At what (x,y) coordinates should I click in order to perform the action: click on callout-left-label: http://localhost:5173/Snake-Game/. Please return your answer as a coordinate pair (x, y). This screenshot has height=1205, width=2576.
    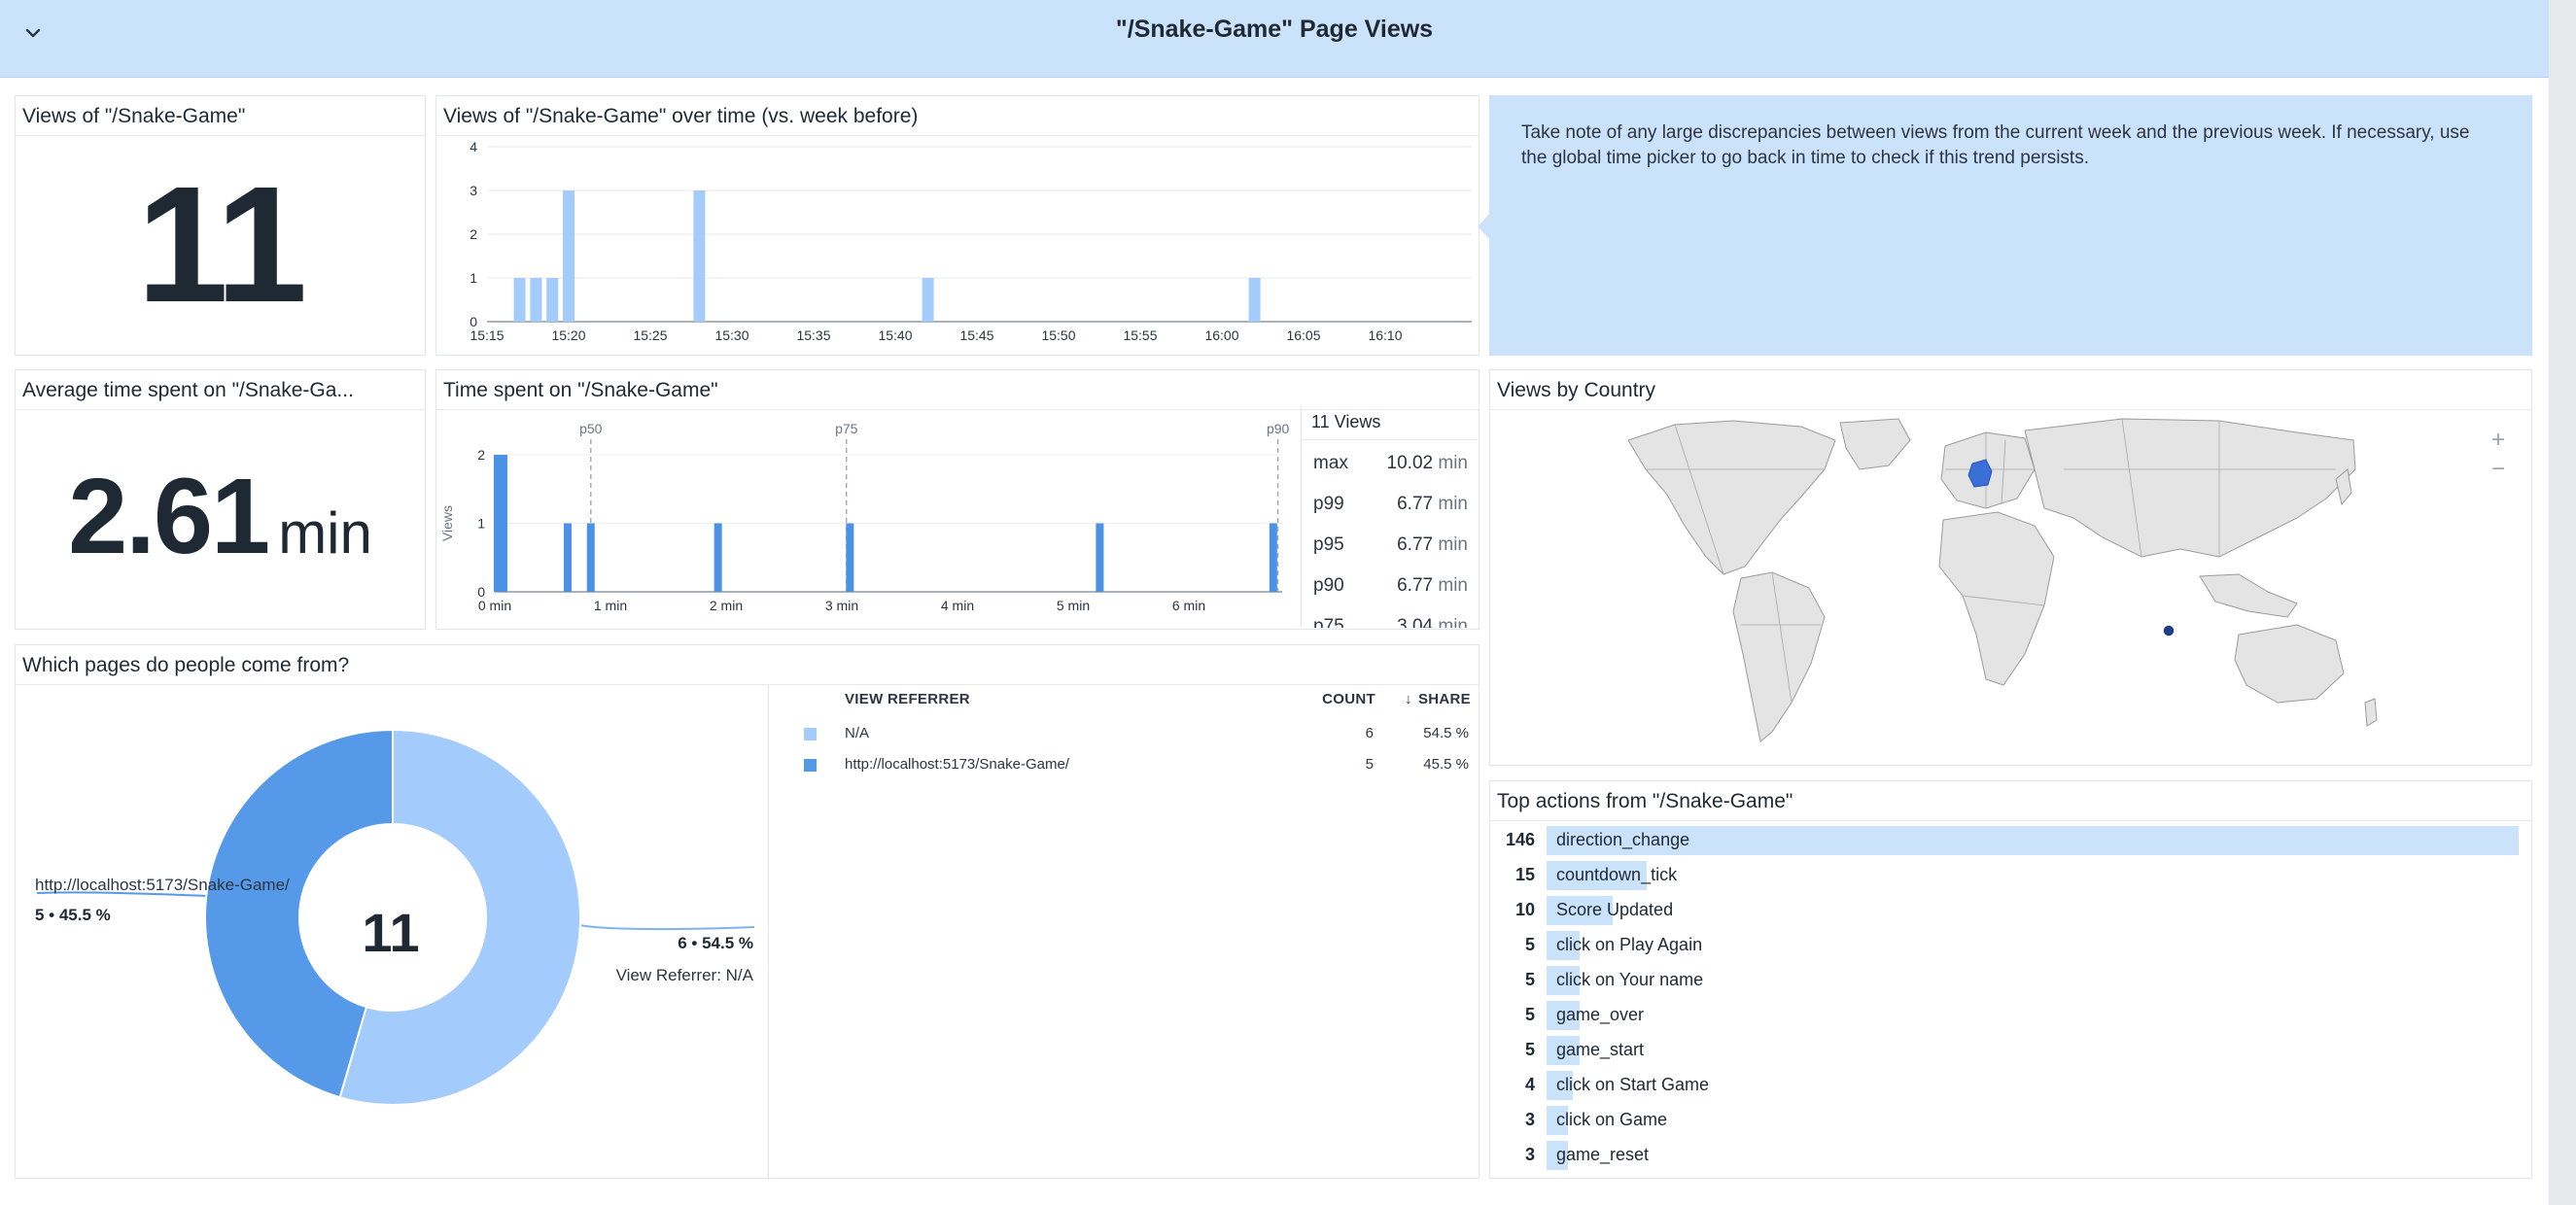
    Looking at the image, I should click on (162, 885).